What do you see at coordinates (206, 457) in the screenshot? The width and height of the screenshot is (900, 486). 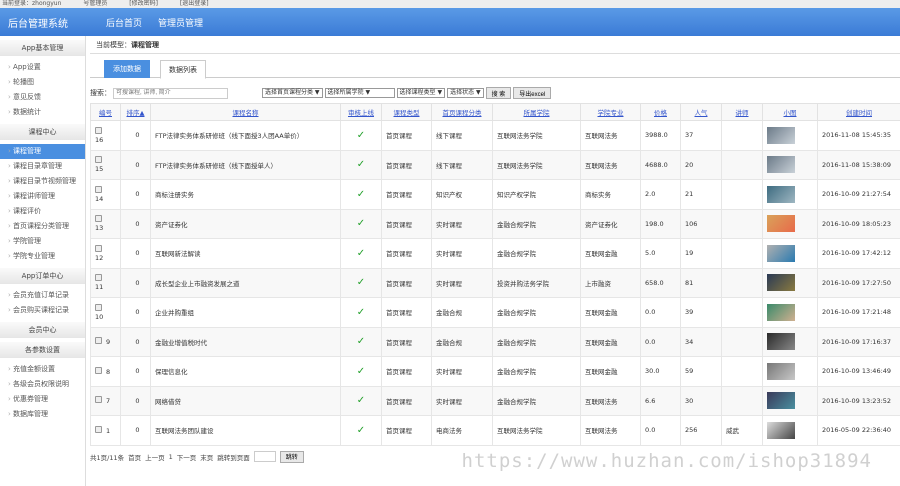 I see `last-page-link: 末页` at bounding box center [206, 457].